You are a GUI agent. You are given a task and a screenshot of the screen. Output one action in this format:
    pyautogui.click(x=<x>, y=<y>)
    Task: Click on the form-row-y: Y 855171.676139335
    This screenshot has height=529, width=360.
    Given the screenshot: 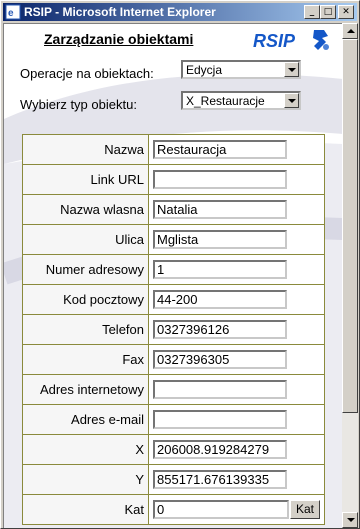 What is the action you would take?
    pyautogui.click(x=173, y=479)
    